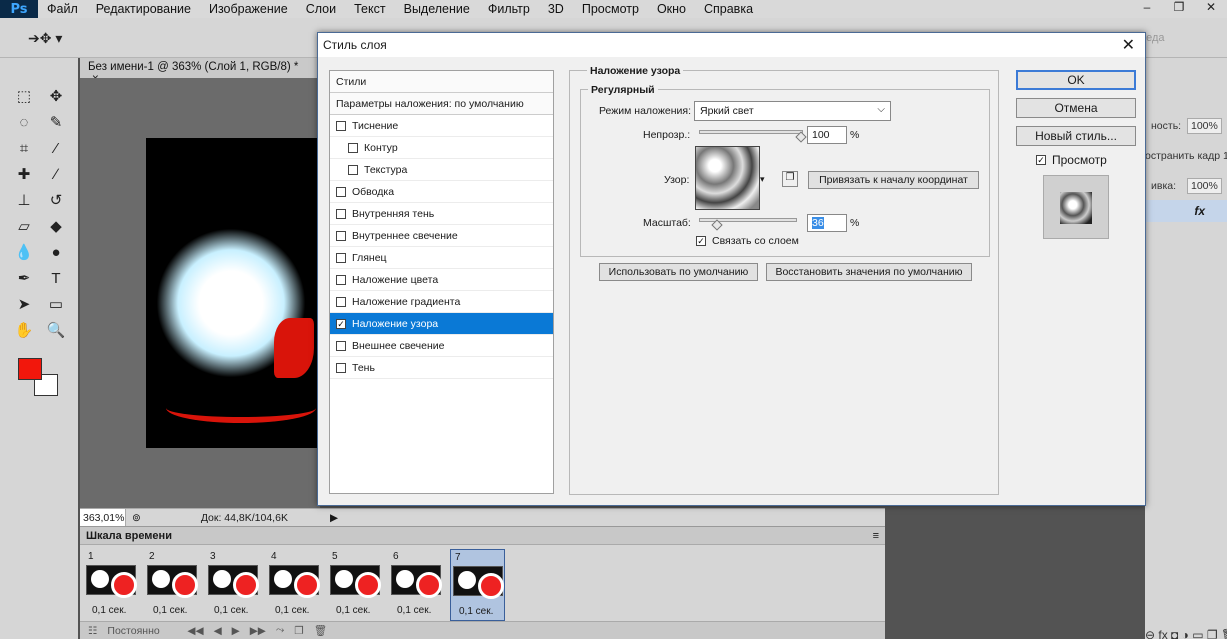  I want to click on layer-actions-icons: ⊖ fx ◘ ◑ ▭ ❐ 🗑, so click(1186, 633).